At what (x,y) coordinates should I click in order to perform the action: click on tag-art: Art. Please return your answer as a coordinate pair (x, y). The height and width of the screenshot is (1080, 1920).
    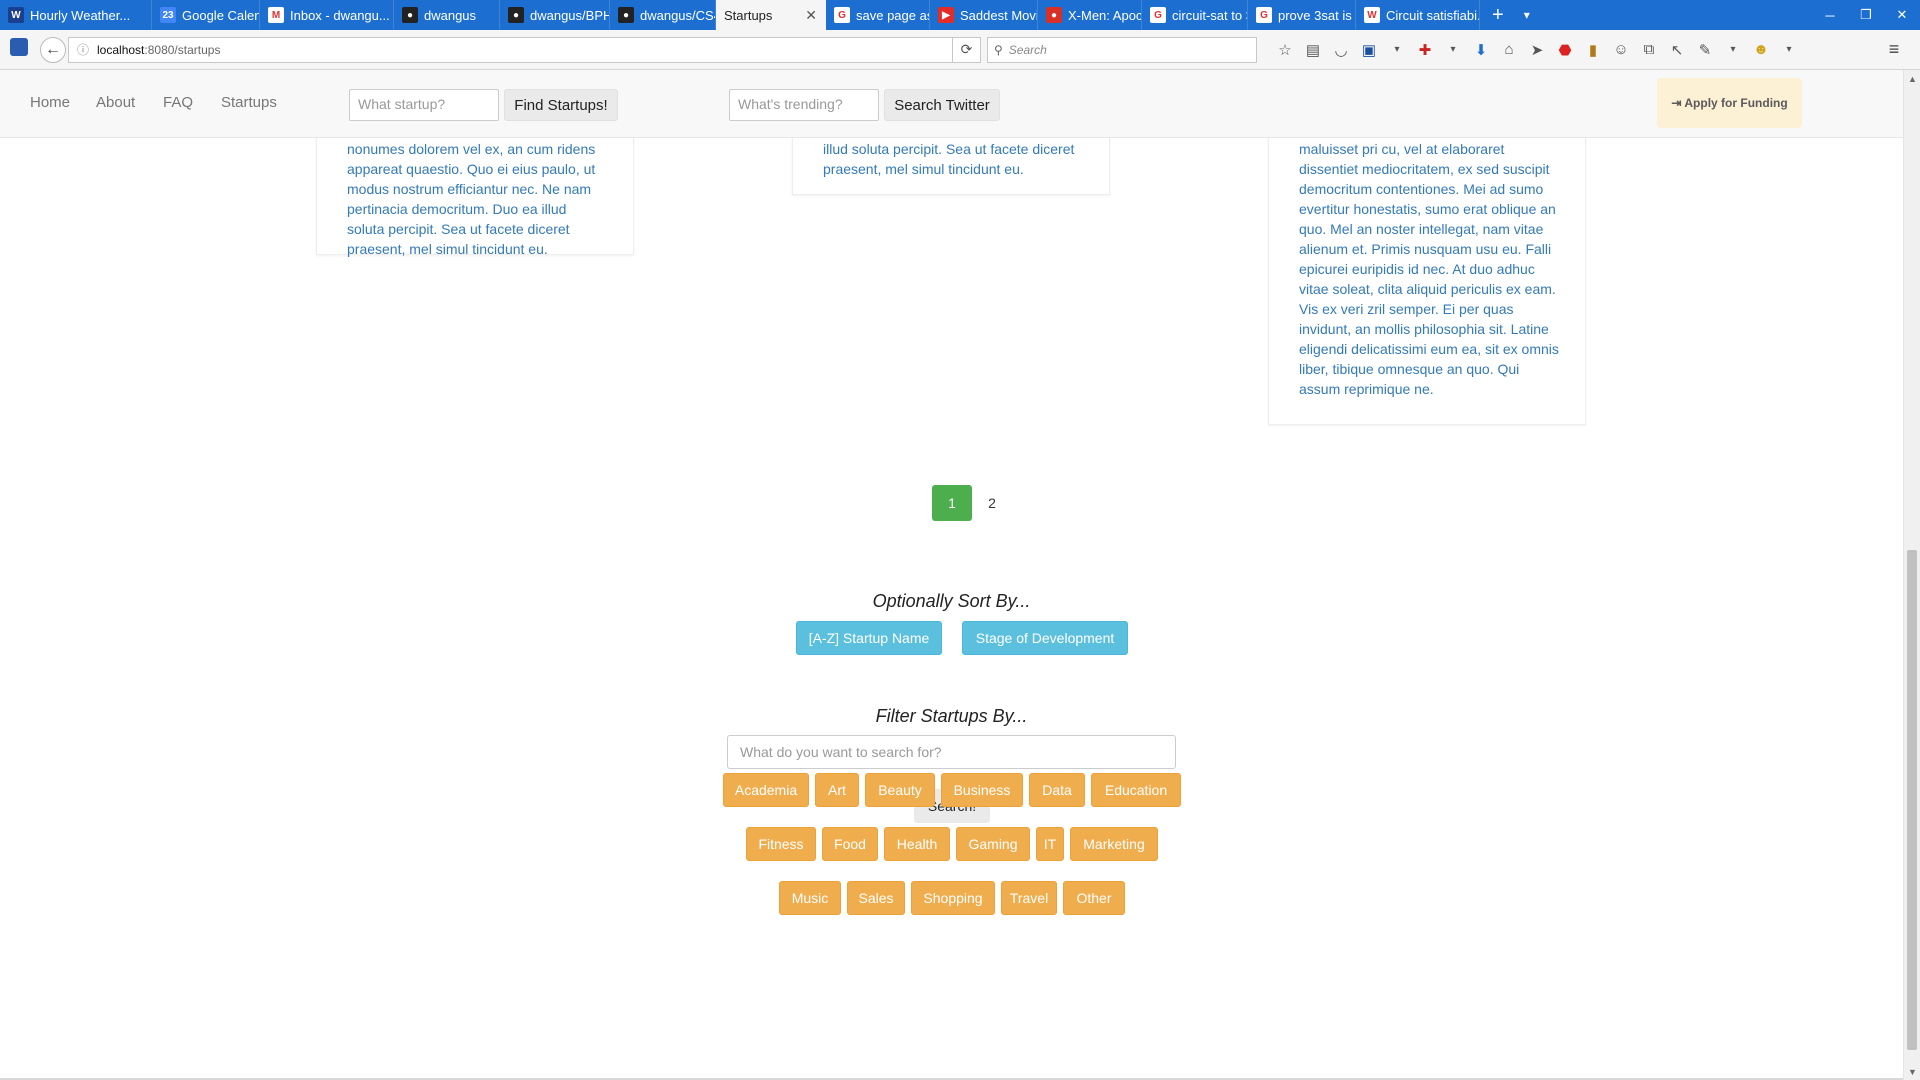
    Looking at the image, I should click on (837, 790).